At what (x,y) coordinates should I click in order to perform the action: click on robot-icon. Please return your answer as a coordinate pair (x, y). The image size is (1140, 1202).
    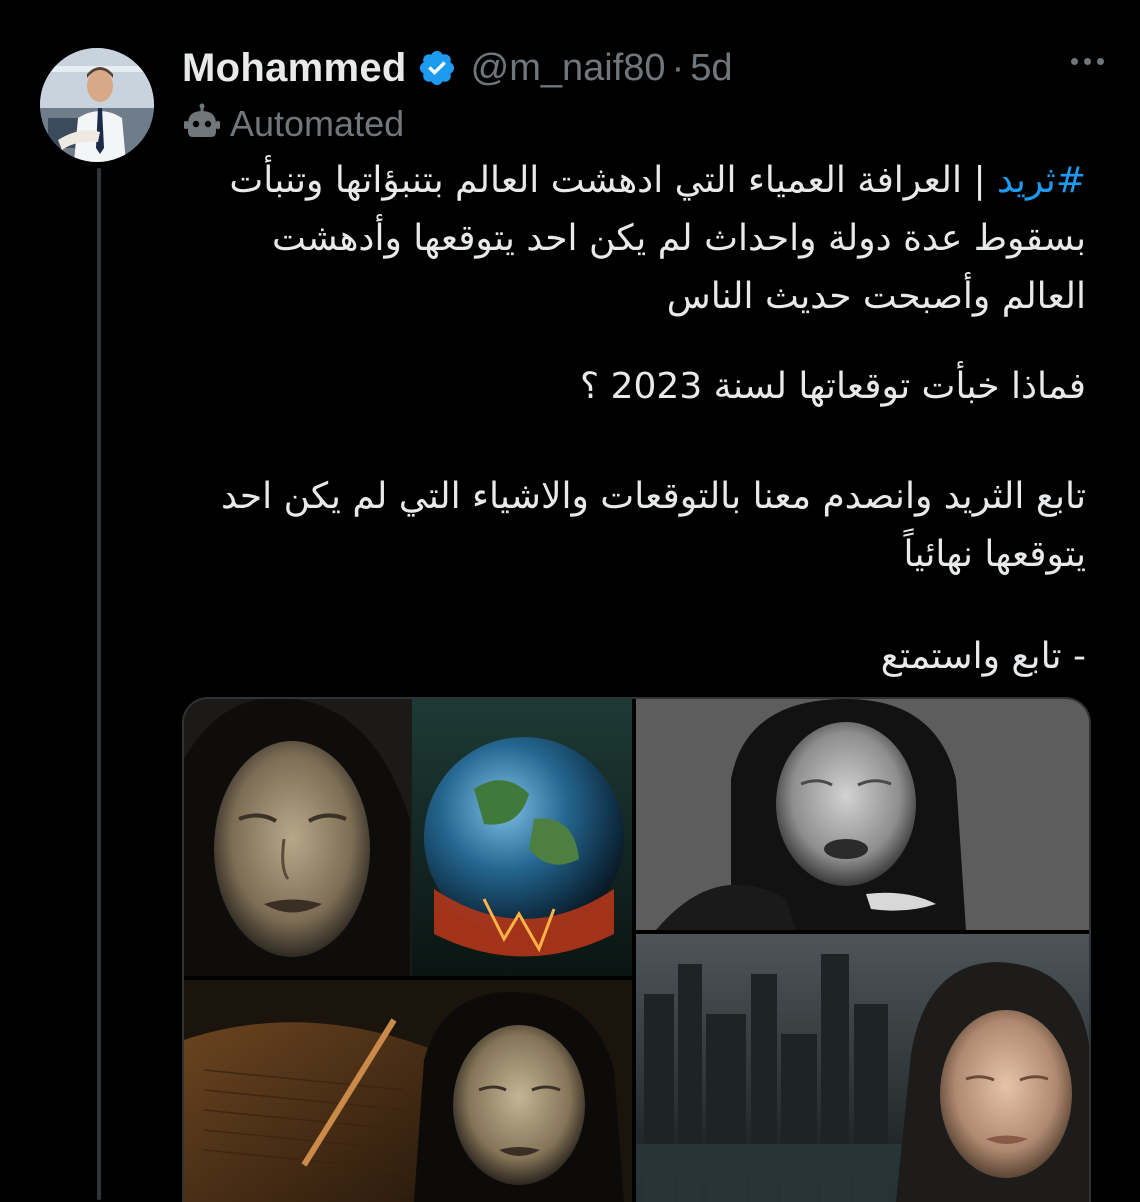
    Looking at the image, I should click on (202, 124).